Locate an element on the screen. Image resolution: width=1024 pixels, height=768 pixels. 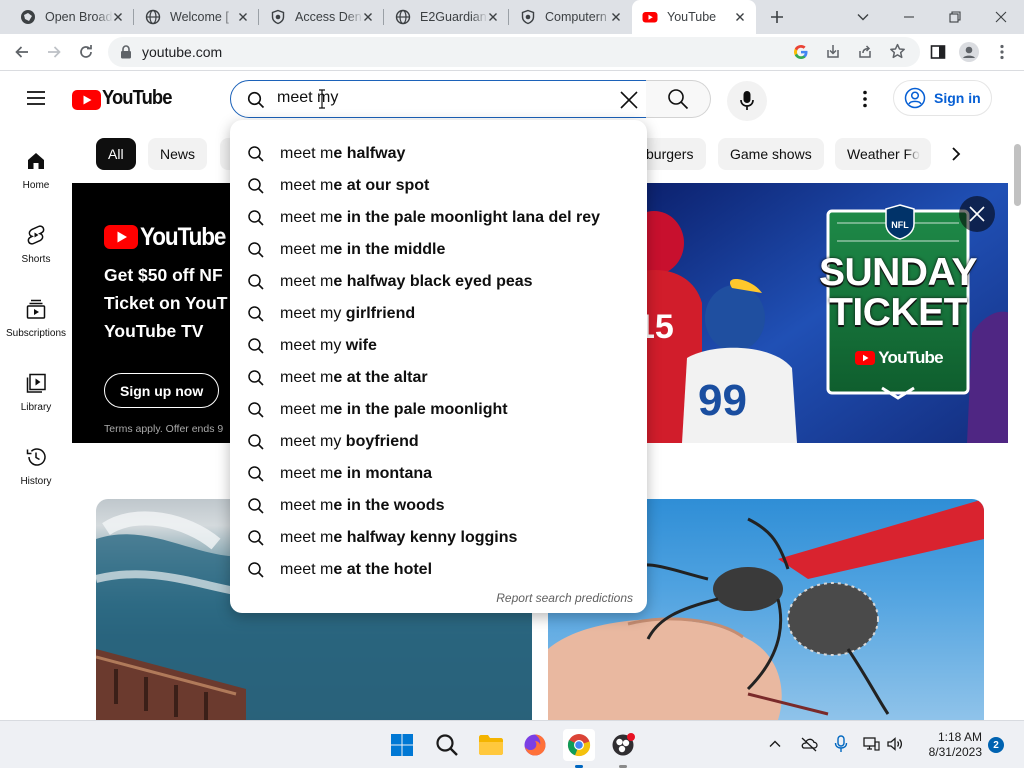
search-suggestion-item: meet my wife is located at coordinates (438, 346).